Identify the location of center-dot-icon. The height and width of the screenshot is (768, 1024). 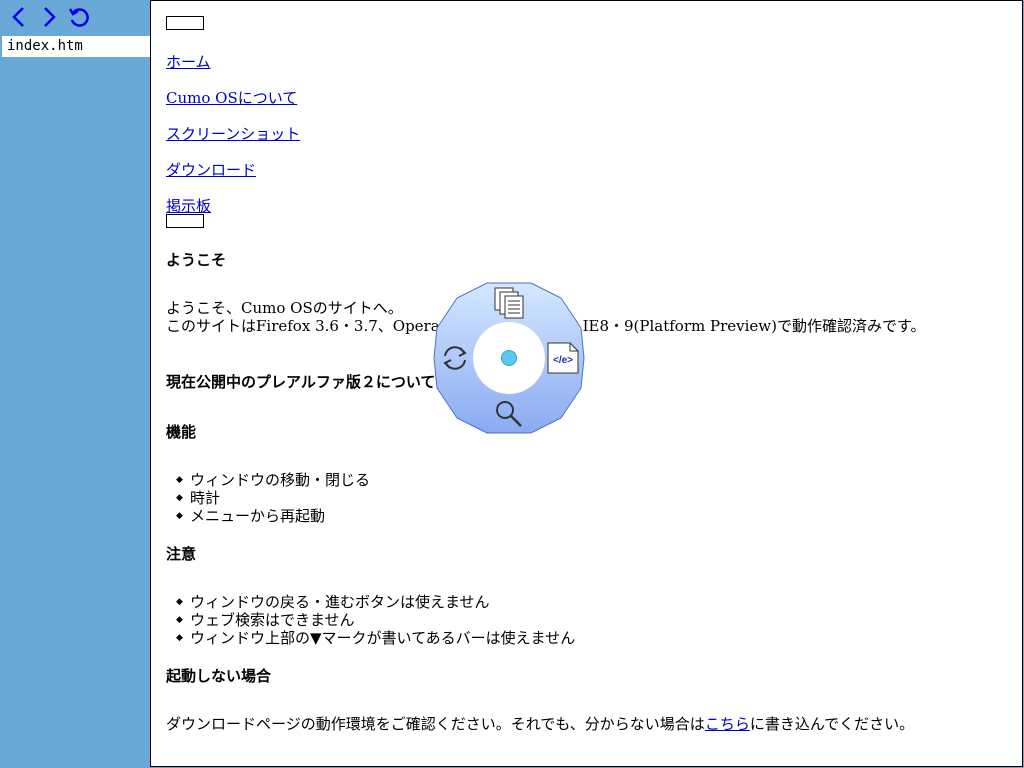
(509, 358).